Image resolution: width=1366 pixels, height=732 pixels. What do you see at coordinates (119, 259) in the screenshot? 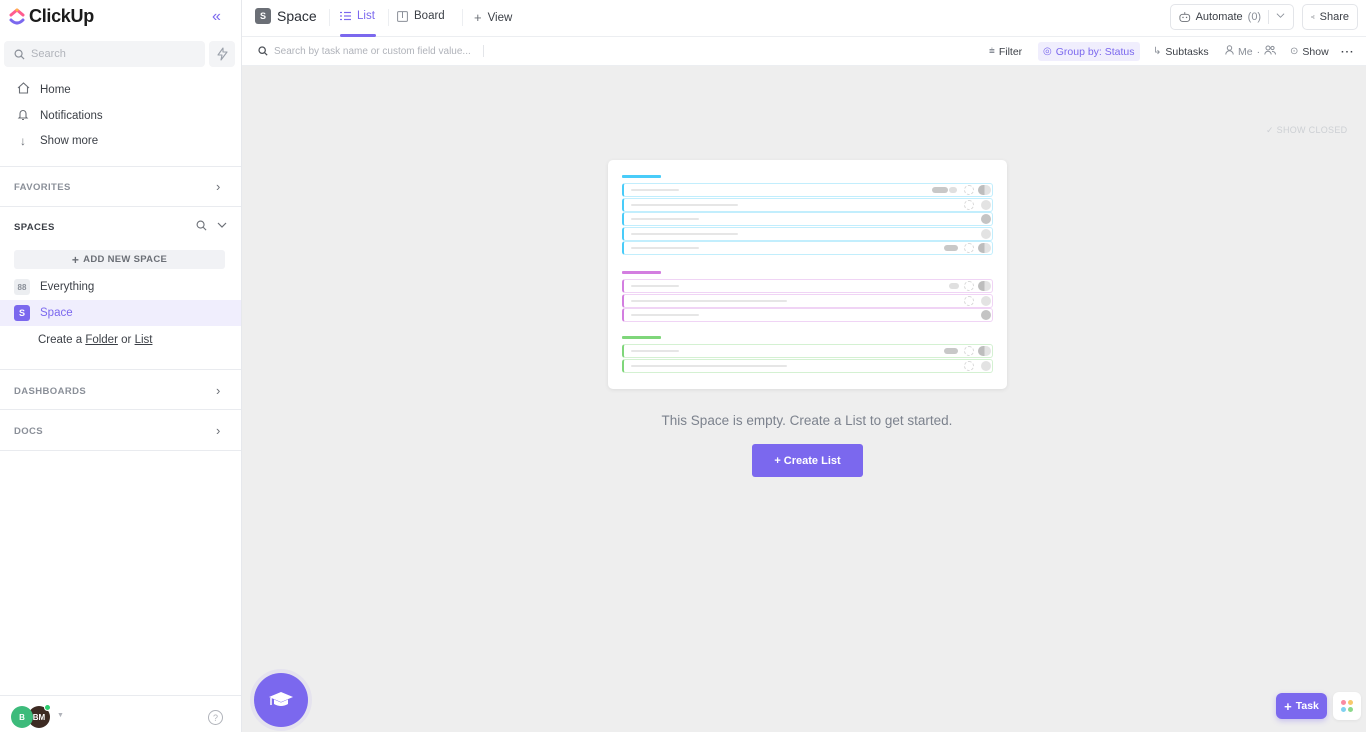
I see `add-new-space-button: + ADD NEW SPACE` at bounding box center [119, 259].